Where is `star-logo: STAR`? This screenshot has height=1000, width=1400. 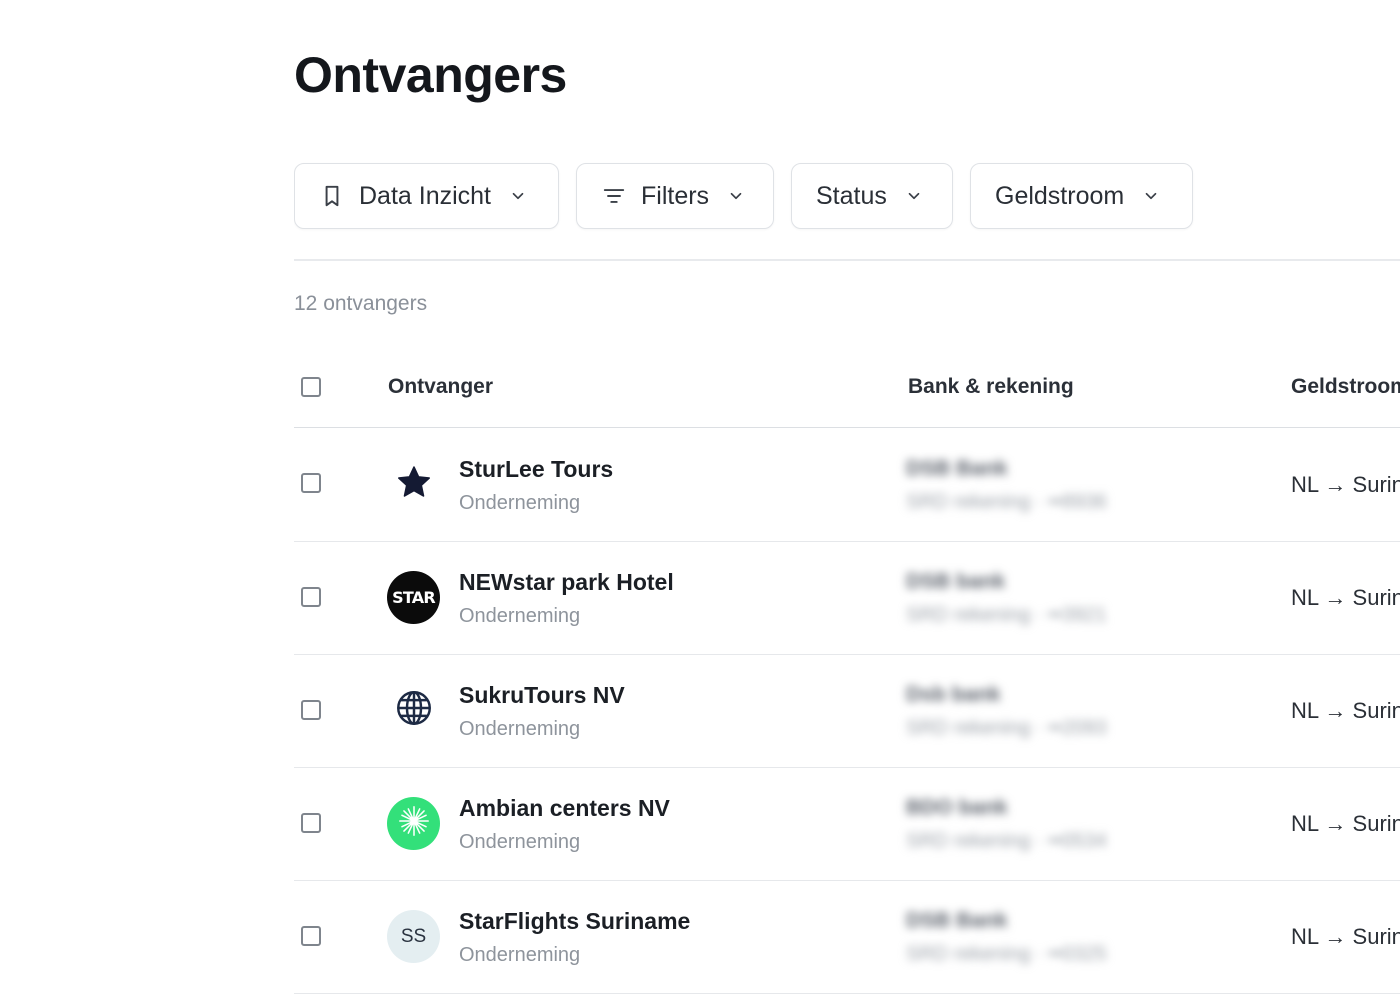 star-logo: STAR is located at coordinates (413, 597).